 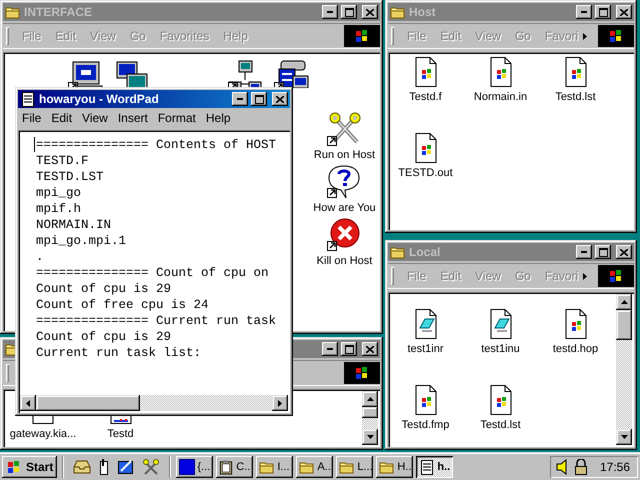 I want to click on clip-icon, so click(x=104, y=467).